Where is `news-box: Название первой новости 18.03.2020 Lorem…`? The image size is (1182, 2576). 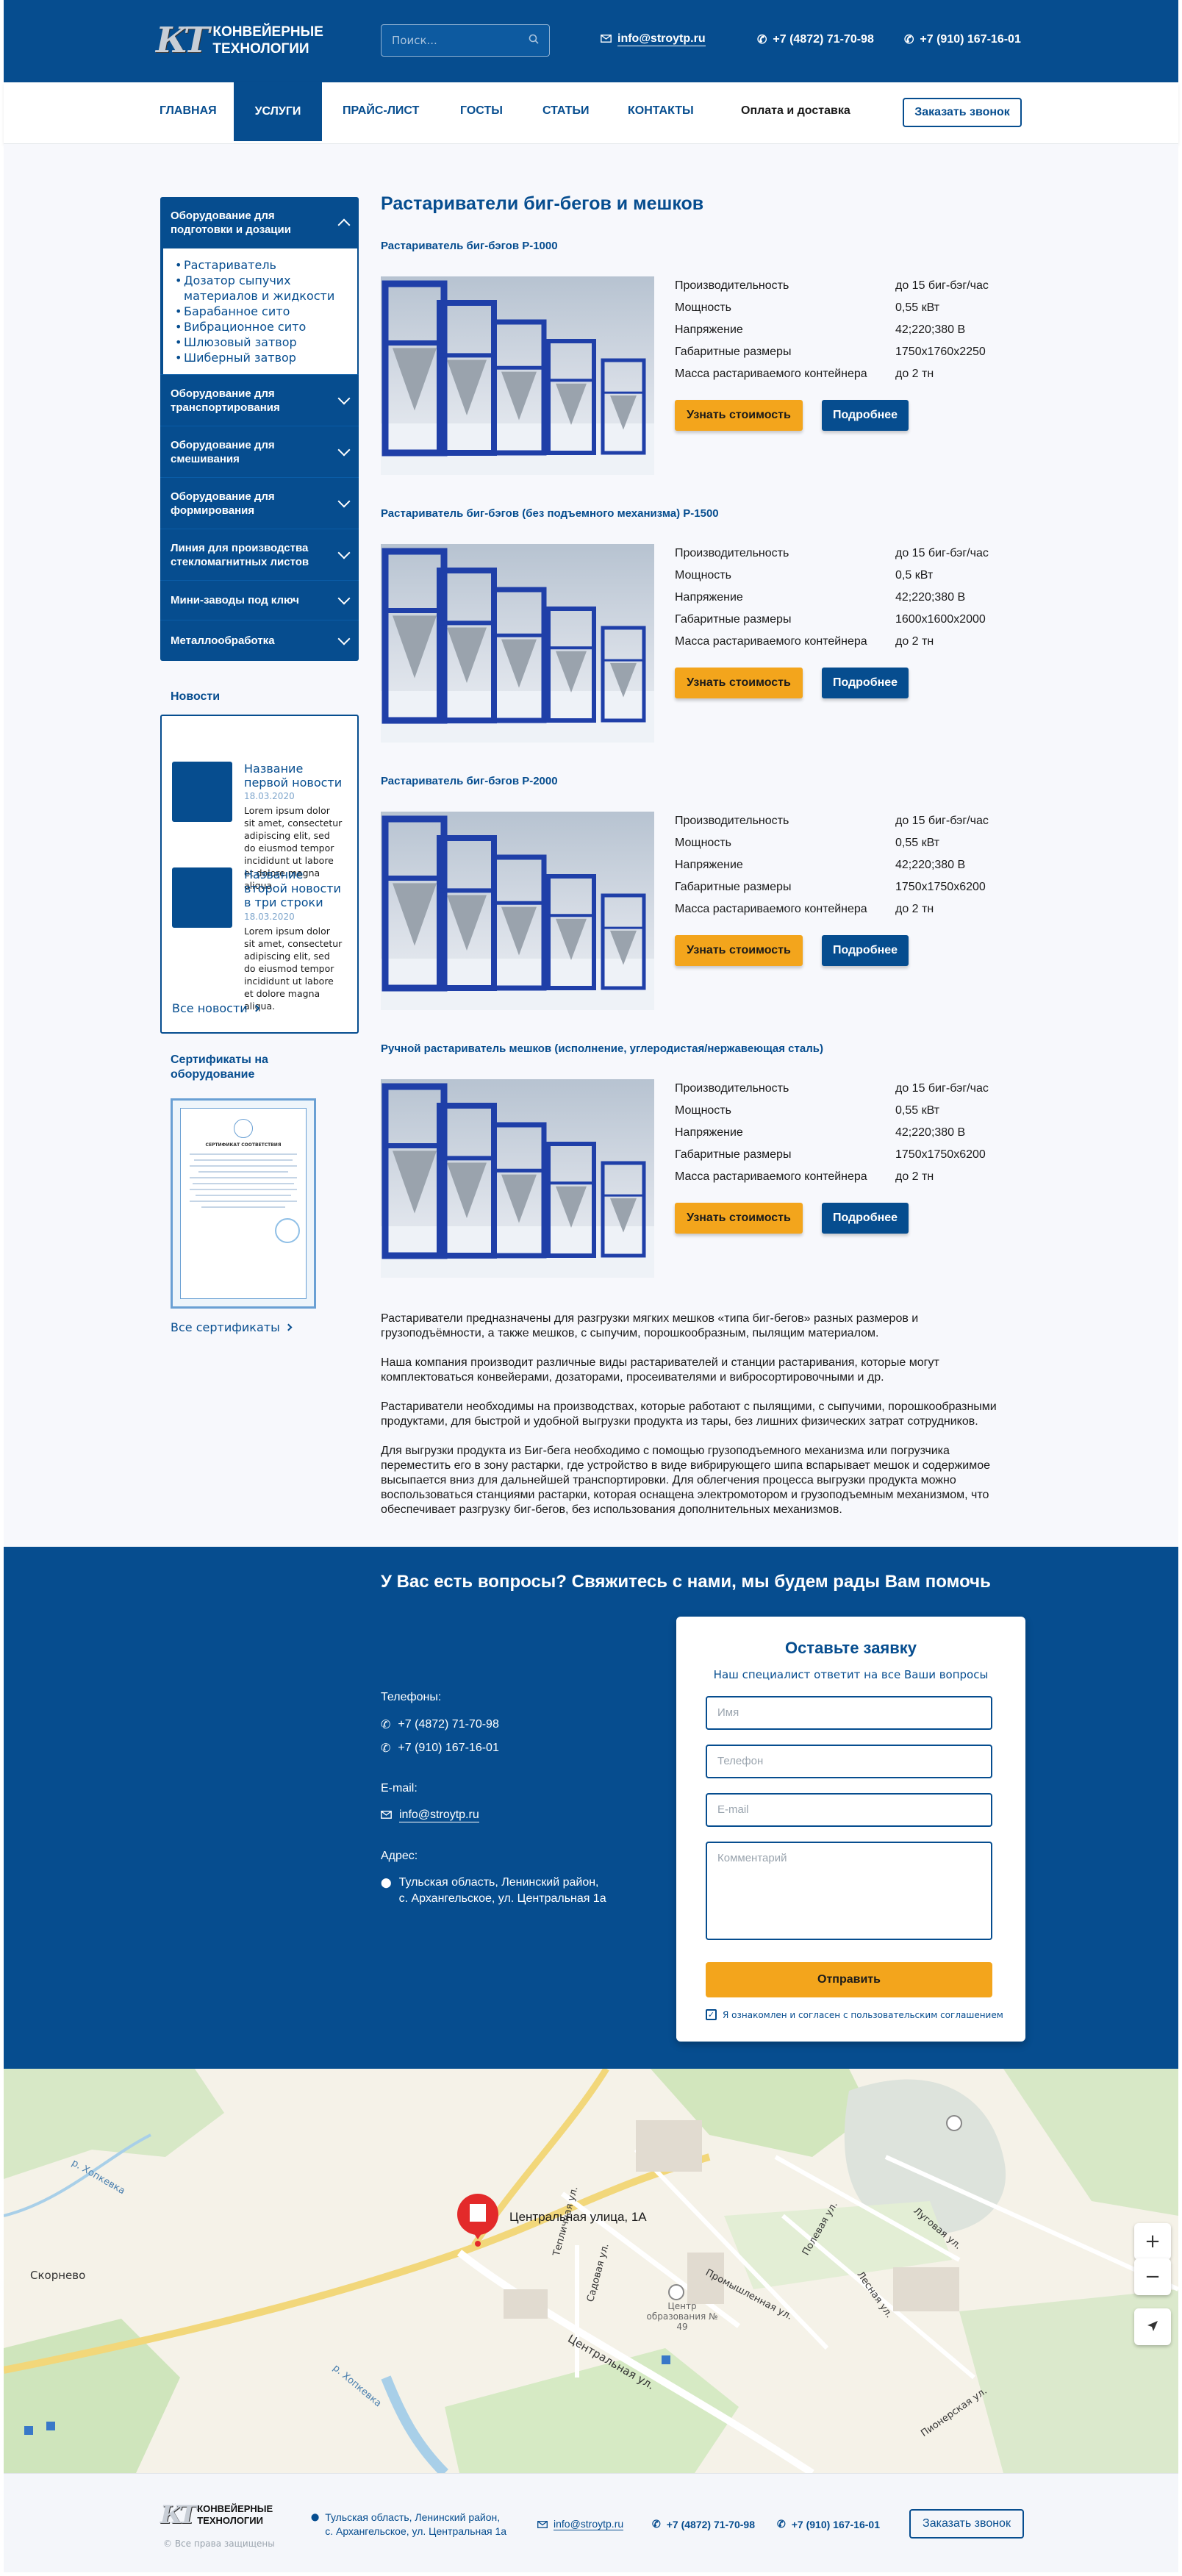
news-box: Название первой новости 18.03.2020 Lorem… is located at coordinates (259, 874).